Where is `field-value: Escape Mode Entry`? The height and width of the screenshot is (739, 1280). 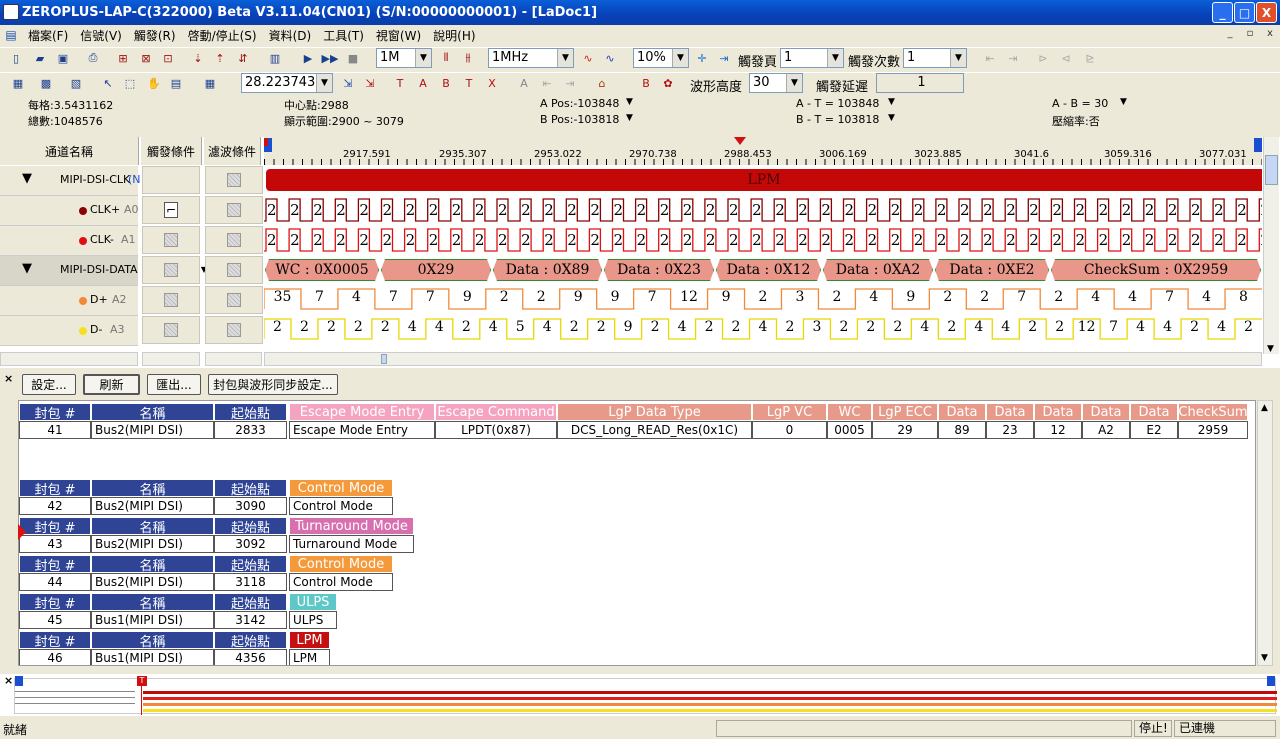 field-value: Escape Mode Entry is located at coordinates (362, 430).